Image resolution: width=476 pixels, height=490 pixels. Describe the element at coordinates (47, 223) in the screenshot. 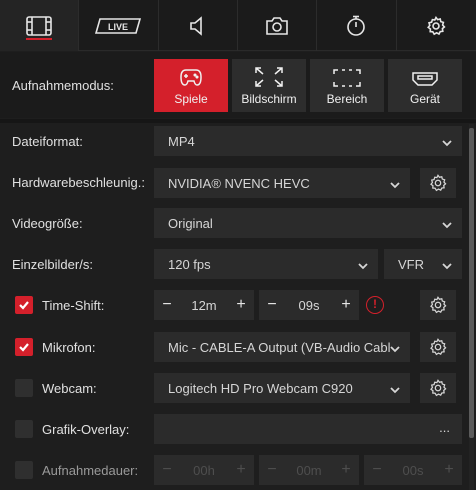

I see `video-size-label: Videogröße:` at that location.